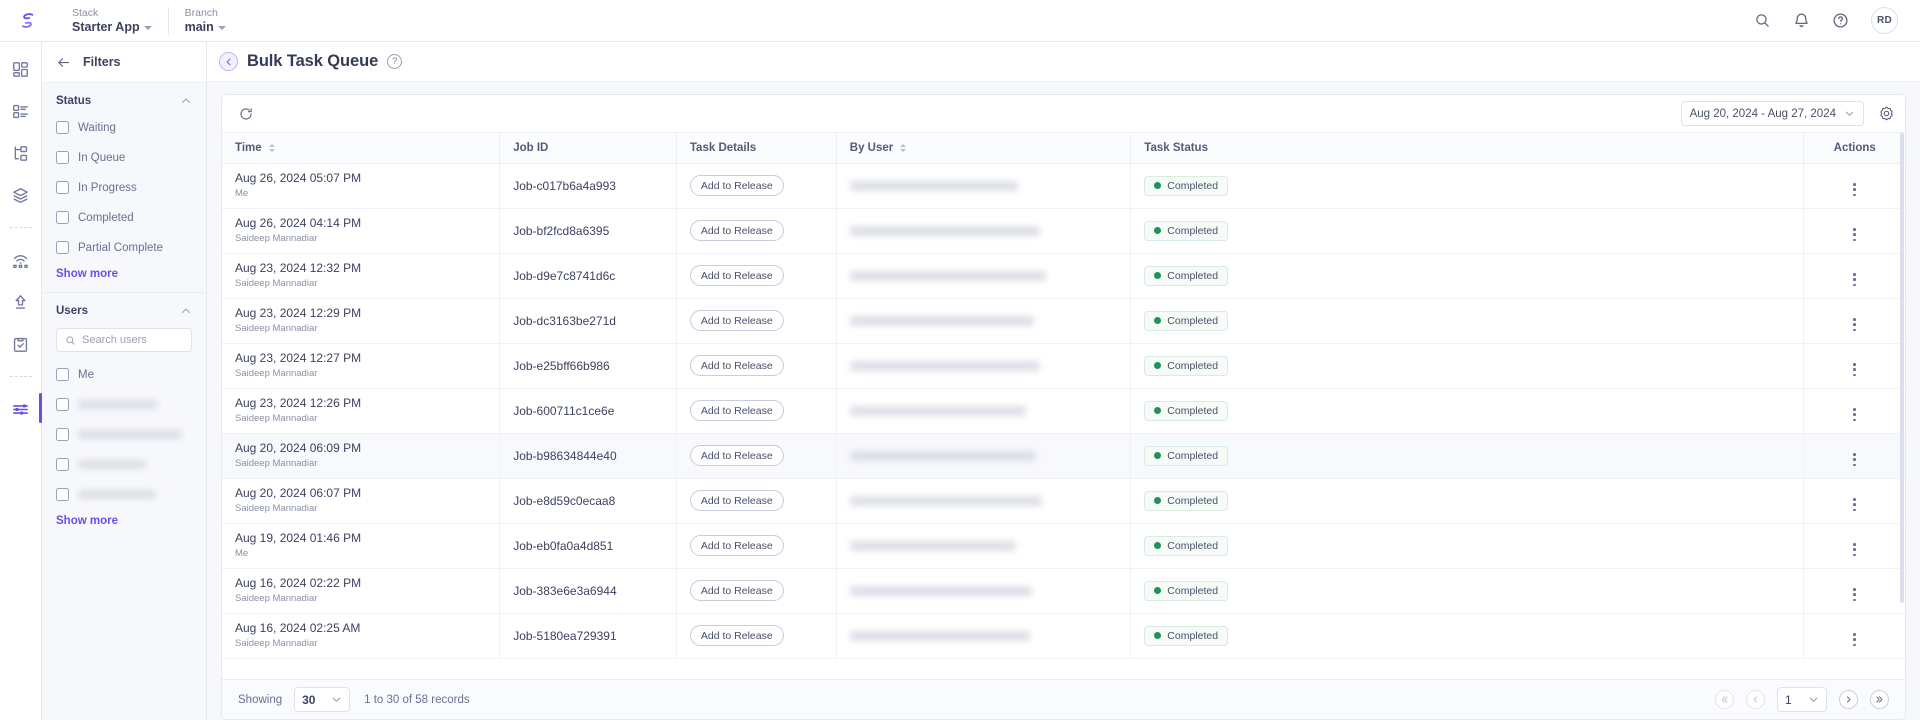  I want to click on status-dot-icon, so click(1158, 320).